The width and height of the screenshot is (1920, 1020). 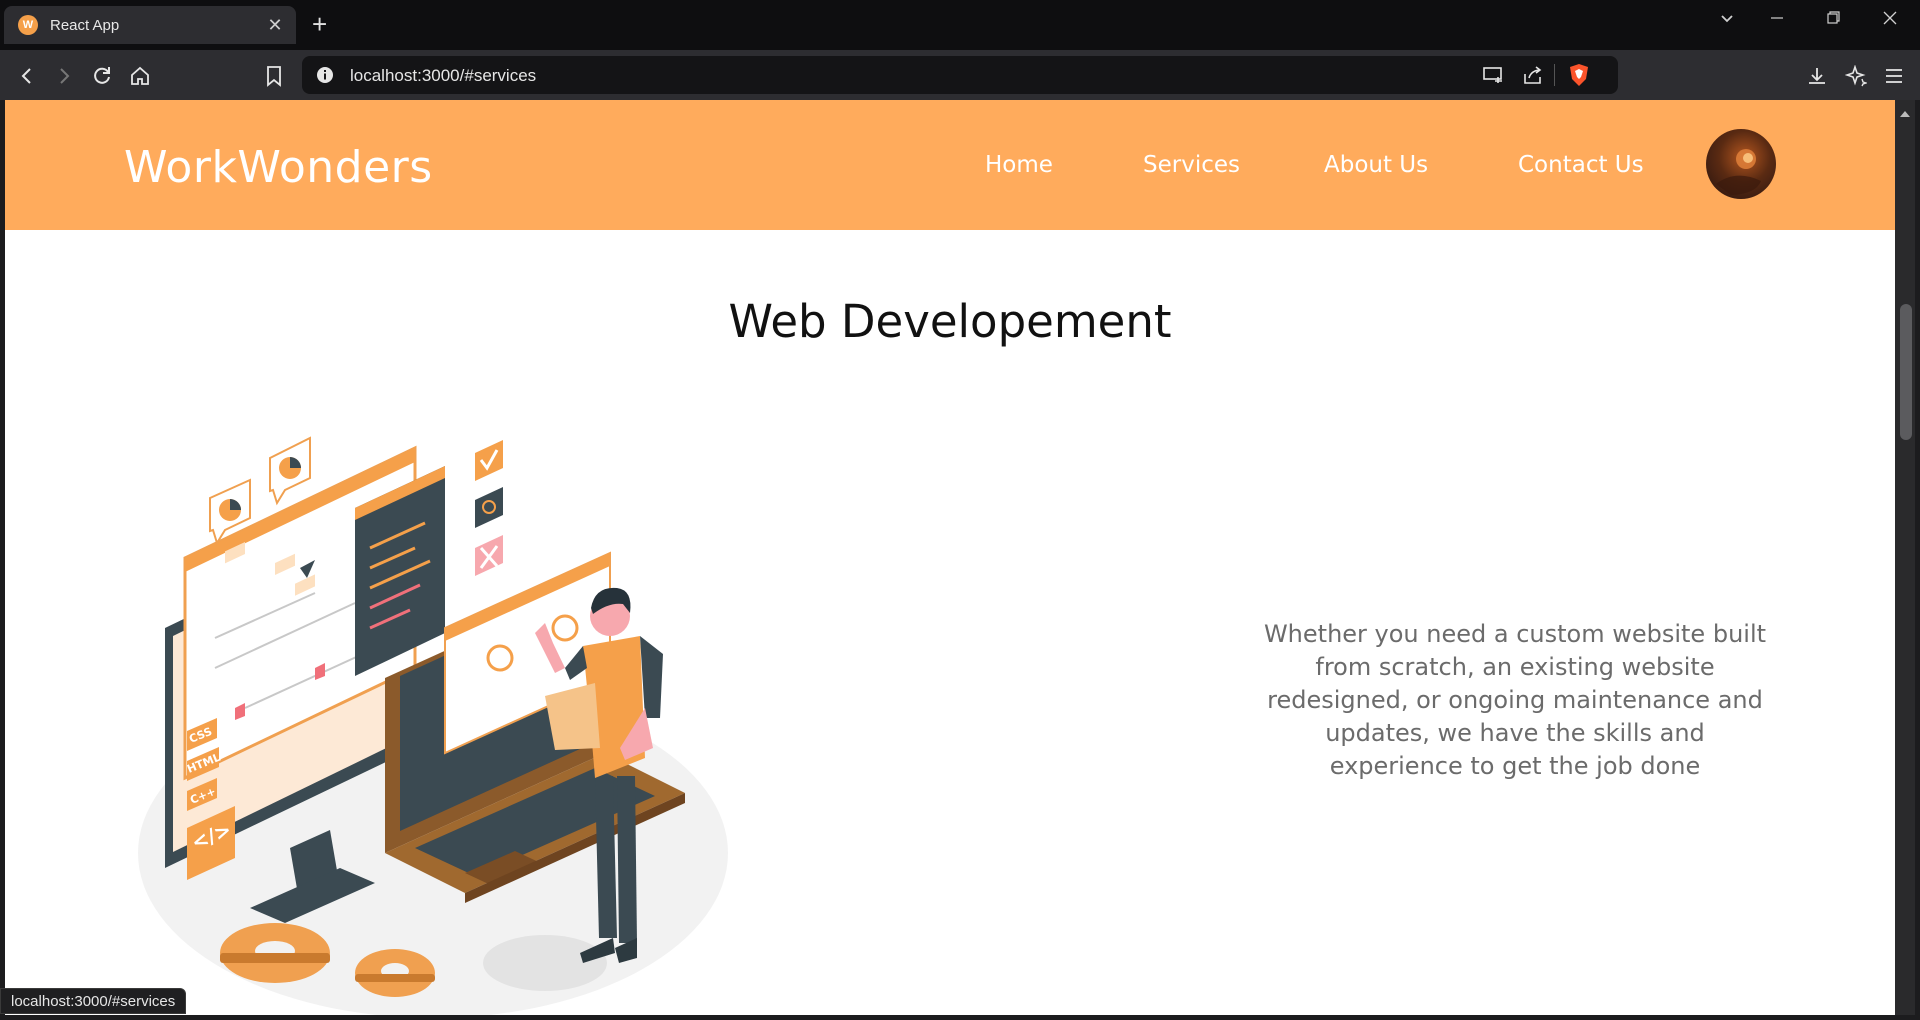 I want to click on info-icon, so click(x=325, y=77).